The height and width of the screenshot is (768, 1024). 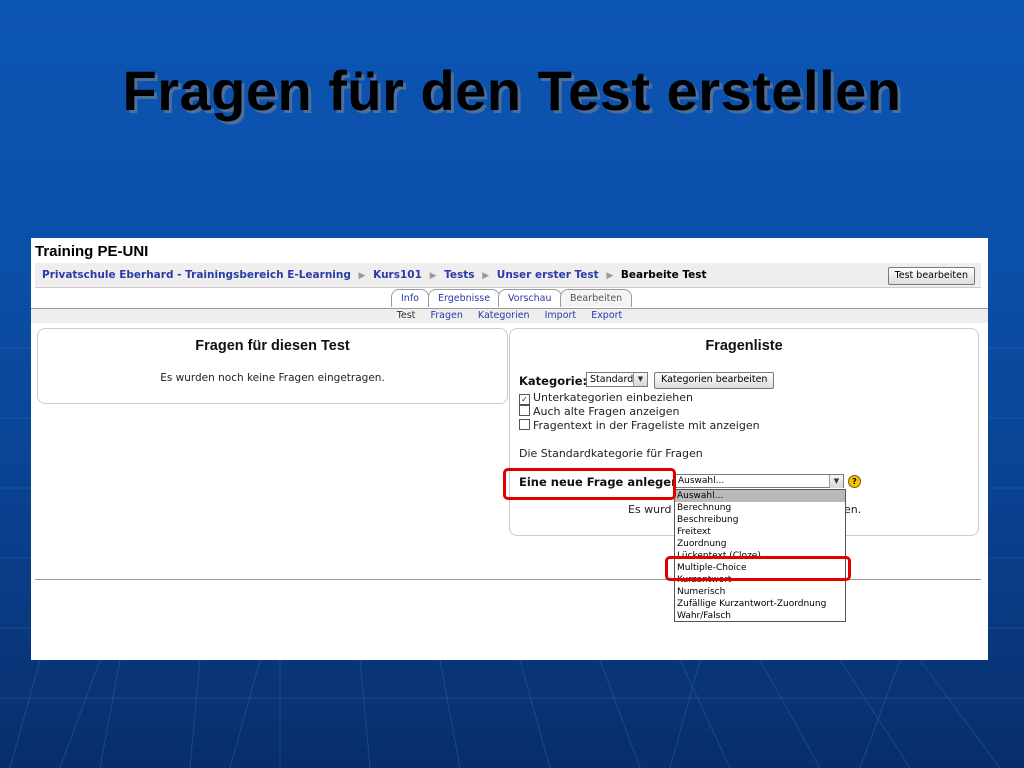 I want to click on panel-heading: Fragenliste, so click(x=744, y=346).